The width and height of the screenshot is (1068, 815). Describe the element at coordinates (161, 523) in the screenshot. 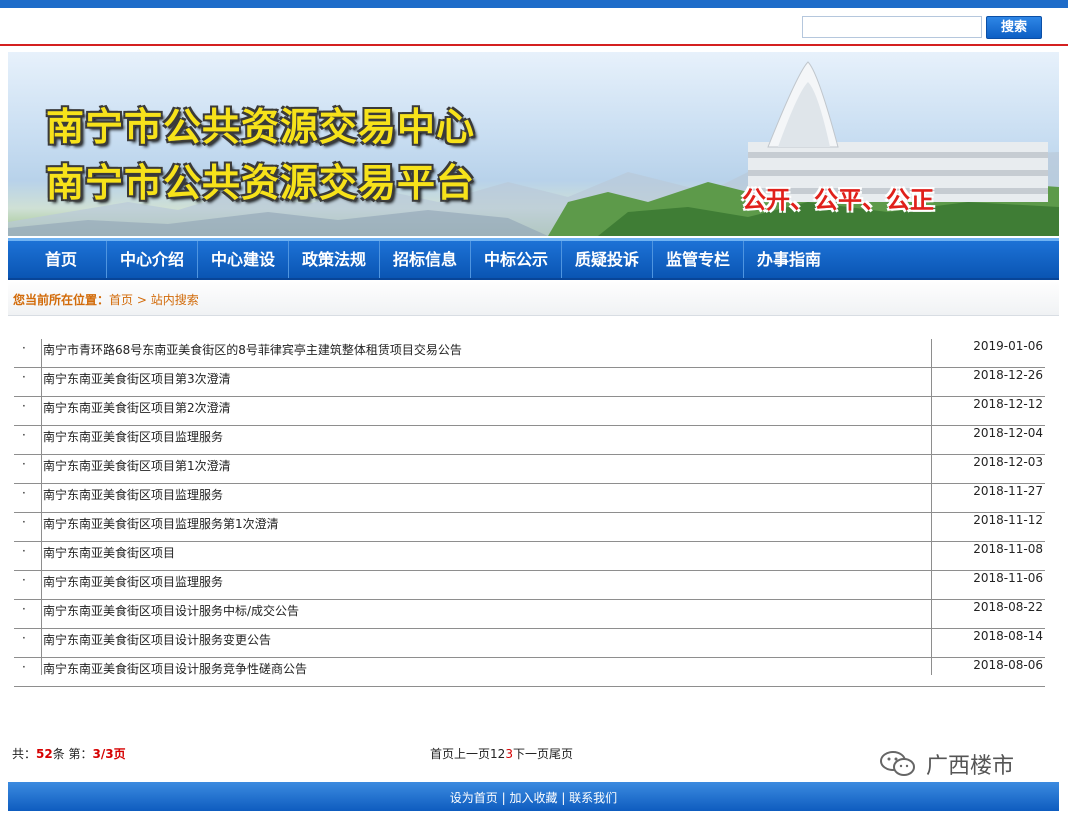

I see `result-link: 南宁东南亚美食街区项目监理服务第1次澄清` at that location.